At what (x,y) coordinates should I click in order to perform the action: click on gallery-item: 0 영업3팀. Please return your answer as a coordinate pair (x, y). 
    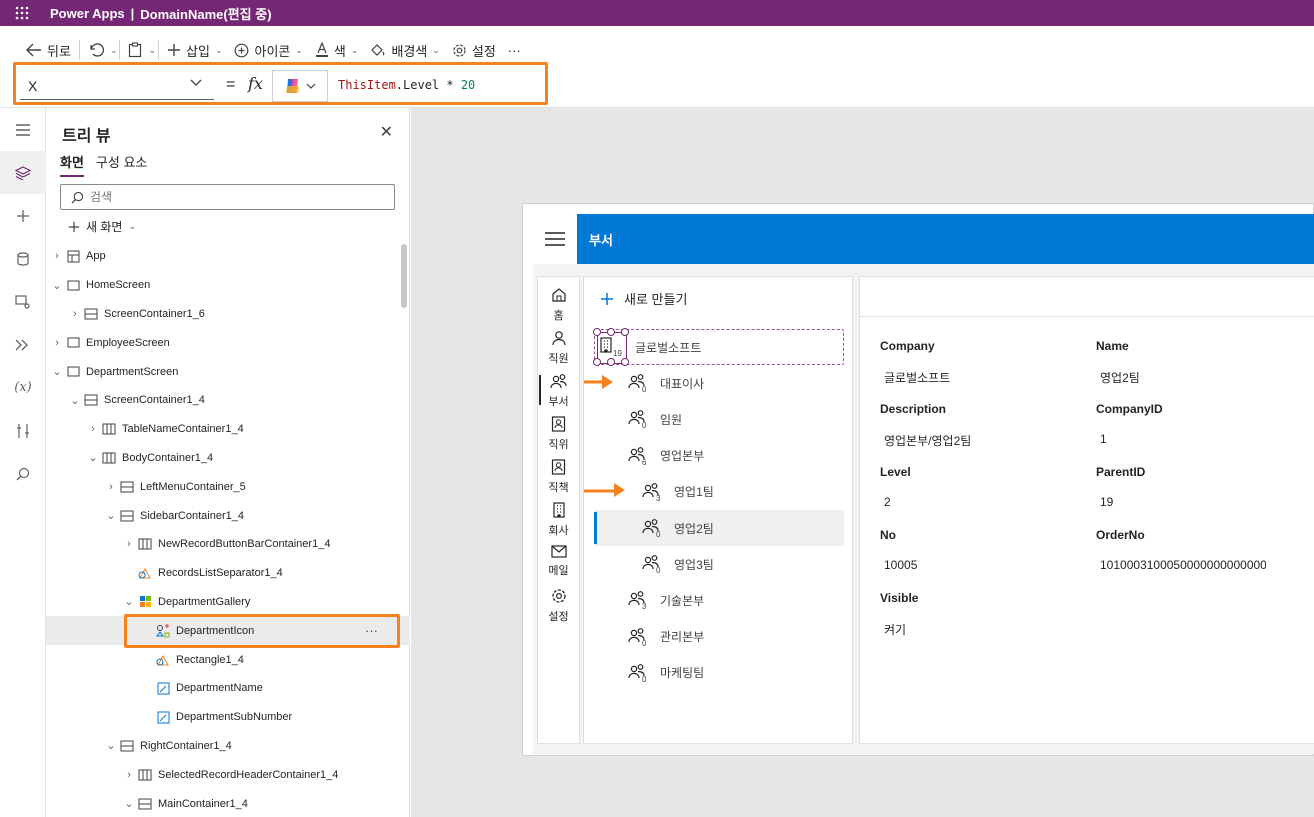
    Looking at the image, I should click on (719, 564).